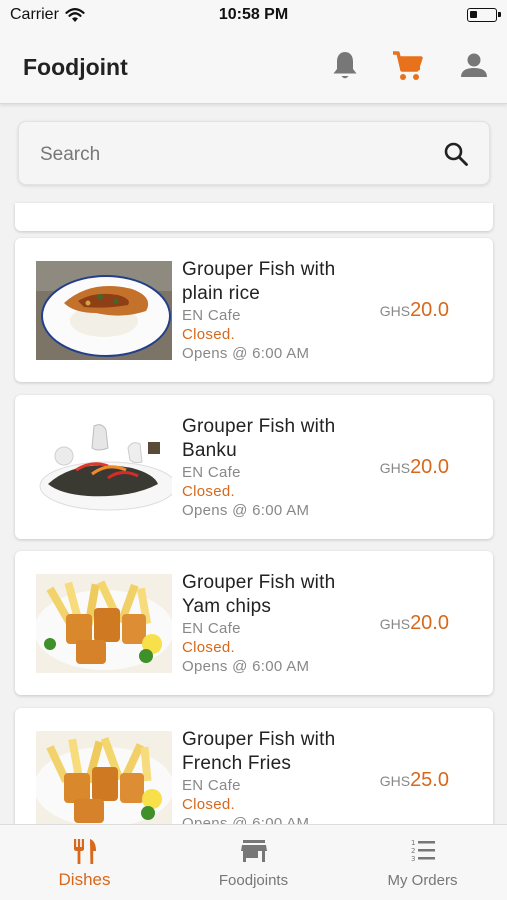 The image size is (507, 900). What do you see at coordinates (413, 851) in the screenshot?
I see `svg-text: 2` at bounding box center [413, 851].